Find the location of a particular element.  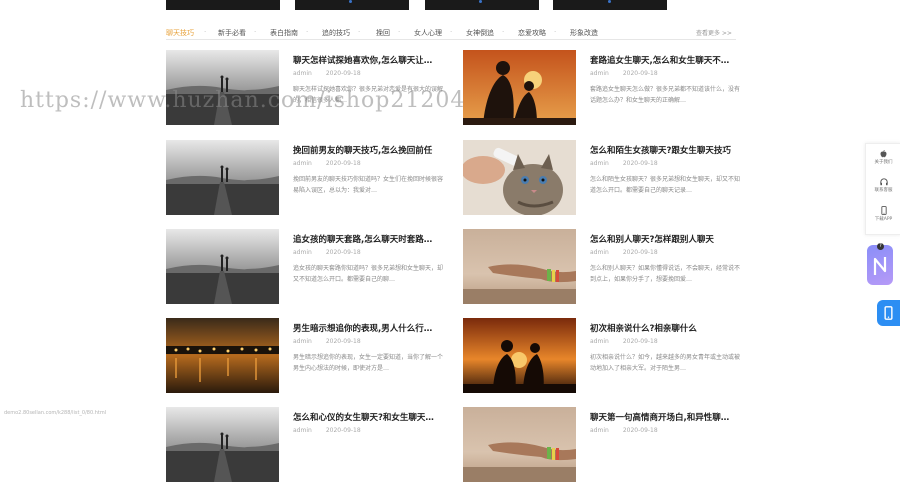

sidebar-item-about: 关于我们 is located at coordinates (883, 157).